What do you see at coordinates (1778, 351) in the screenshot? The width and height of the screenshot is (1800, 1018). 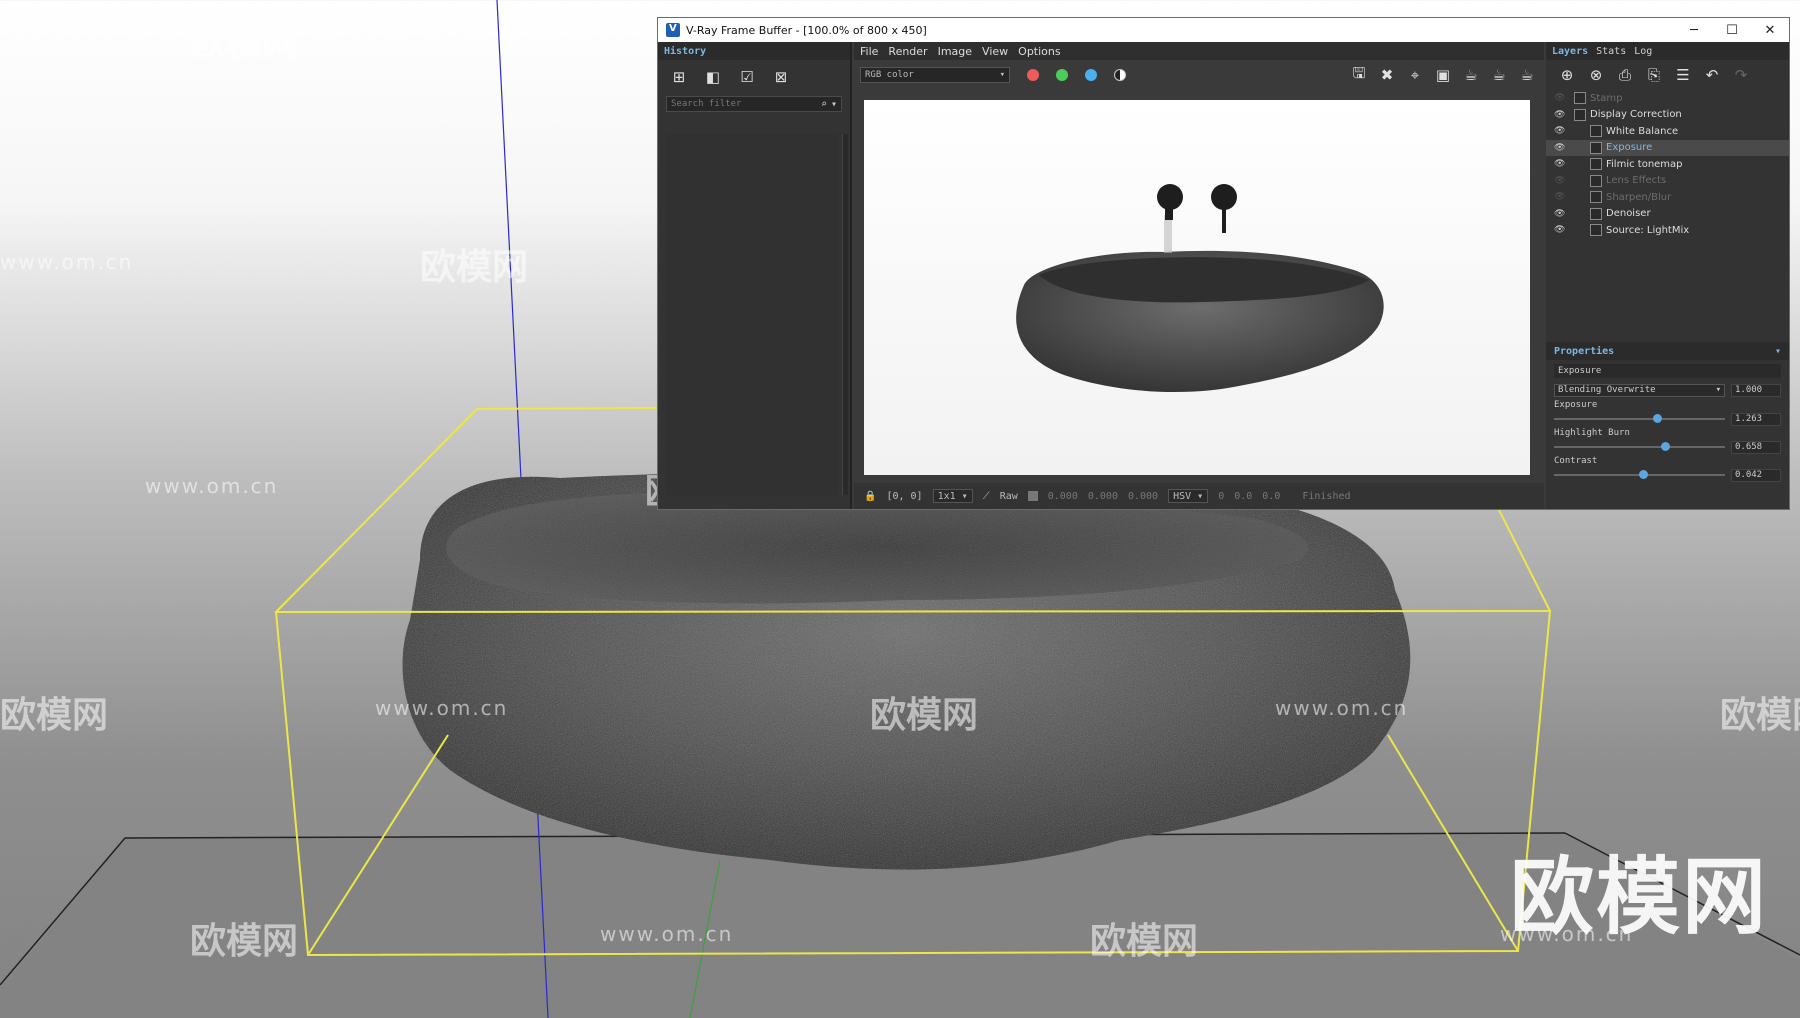 I see `panel-options-icon: ▾` at bounding box center [1778, 351].